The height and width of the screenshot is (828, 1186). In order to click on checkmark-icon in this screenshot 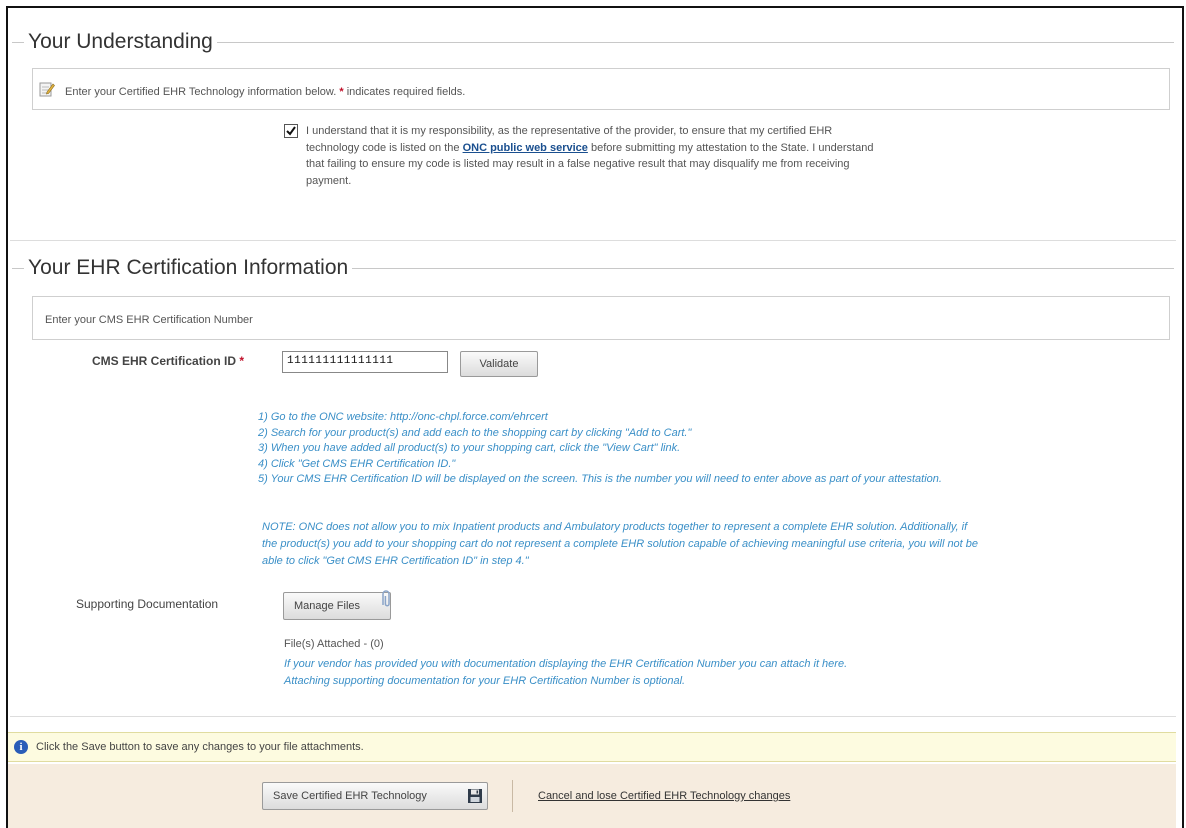, I will do `click(291, 131)`.